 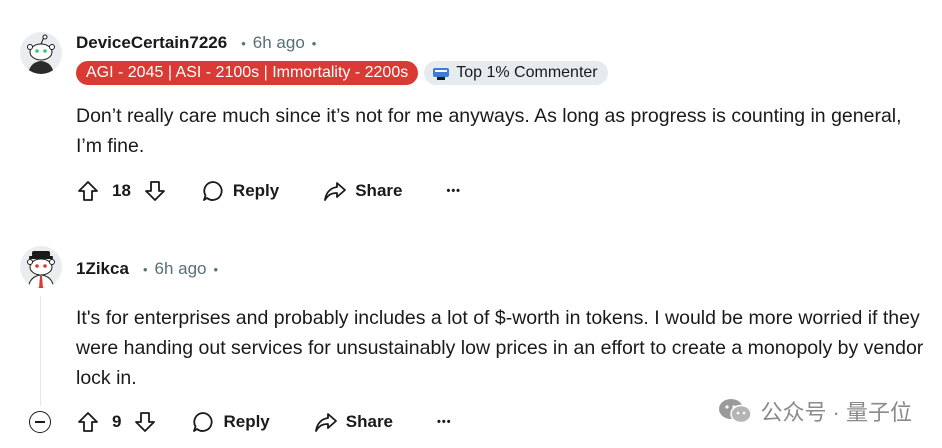 I want to click on minus-icon, so click(x=40, y=422).